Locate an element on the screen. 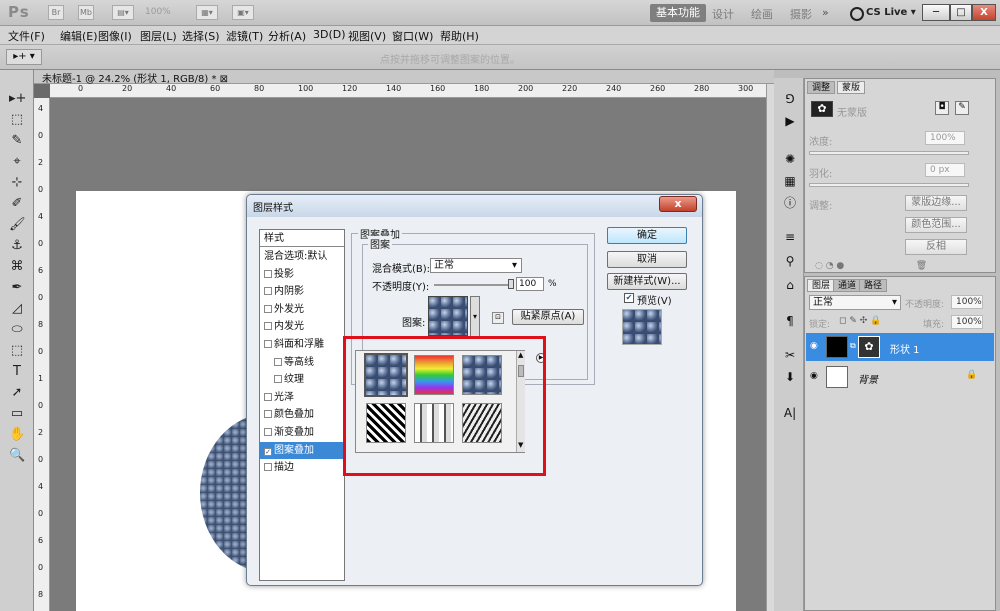 The width and height of the screenshot is (1000, 611). paragraph-icon: ¶ is located at coordinates (790, 321).